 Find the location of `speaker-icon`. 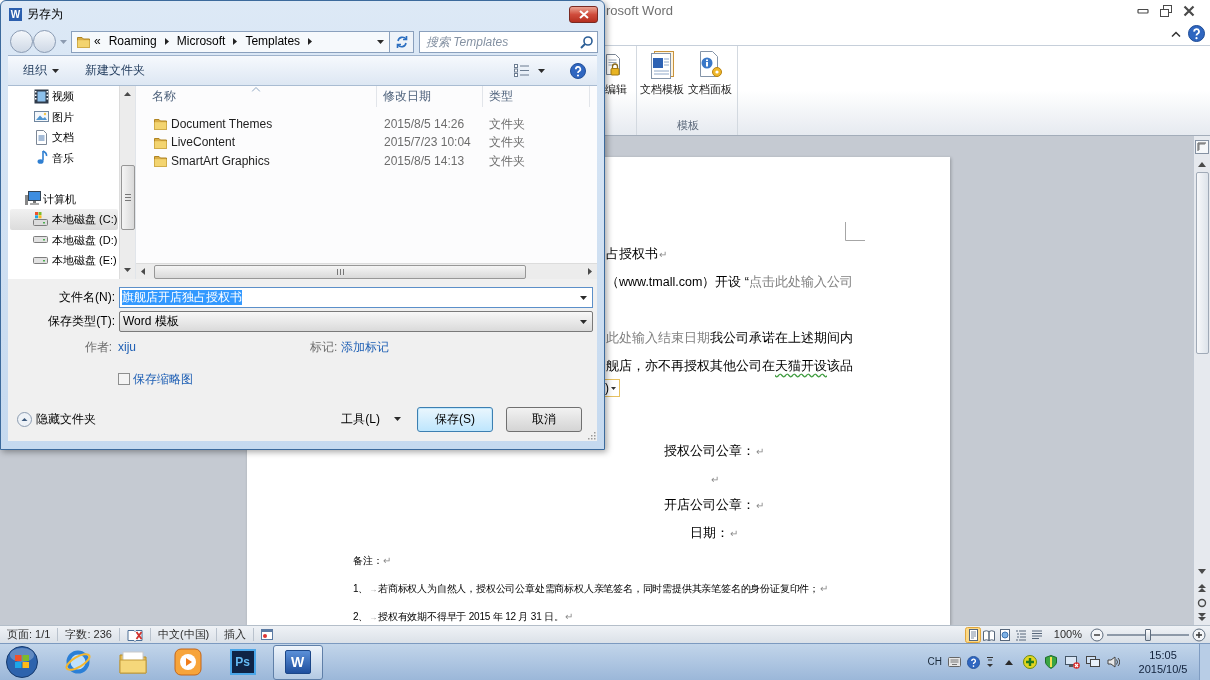

speaker-icon is located at coordinates (1113, 662).